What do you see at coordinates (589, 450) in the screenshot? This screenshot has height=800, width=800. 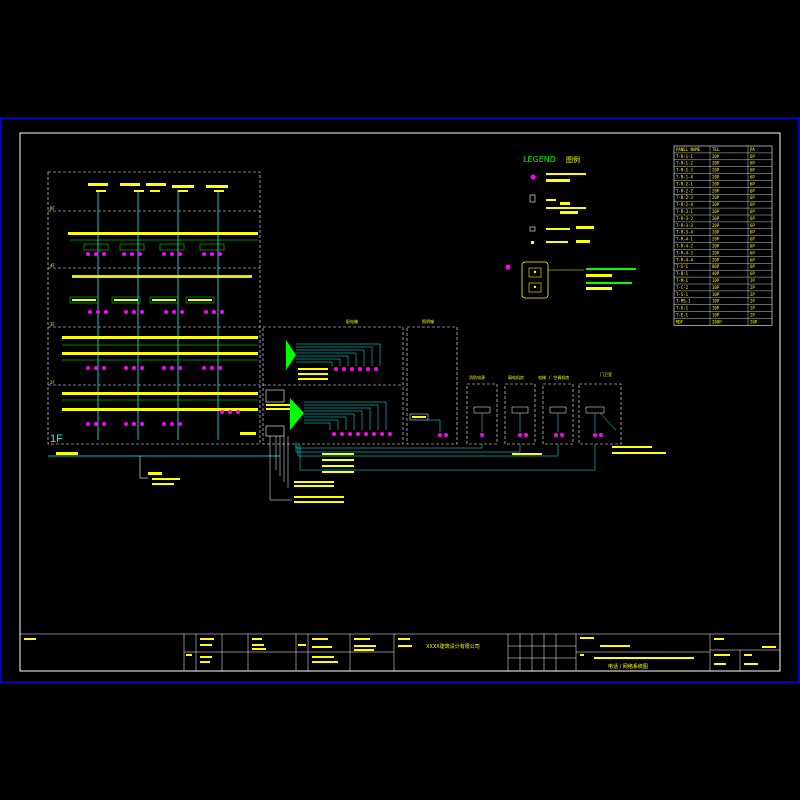 I see `sub-feeder-labels` at bounding box center [589, 450].